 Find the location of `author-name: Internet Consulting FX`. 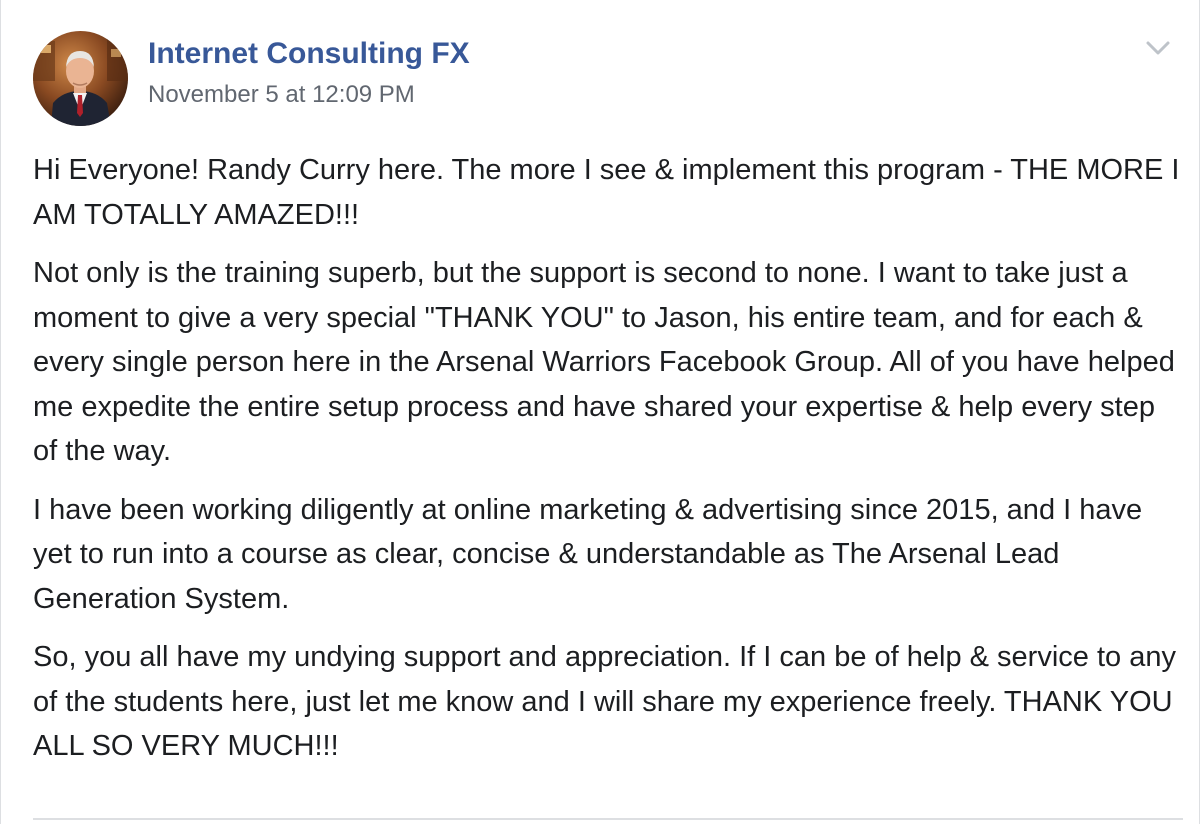

author-name: Internet Consulting FX is located at coordinates (309, 54).